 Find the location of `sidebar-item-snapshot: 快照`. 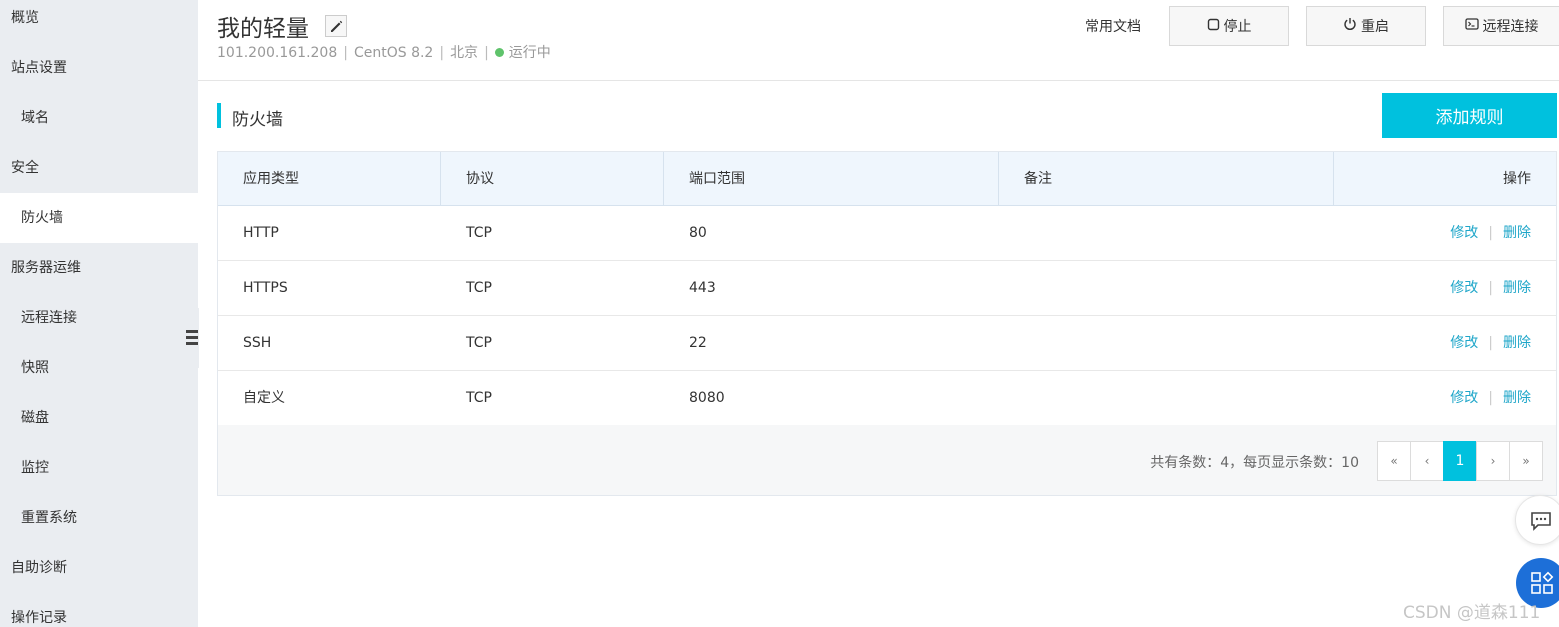

sidebar-item-snapshot: 快照 is located at coordinates (99, 375).